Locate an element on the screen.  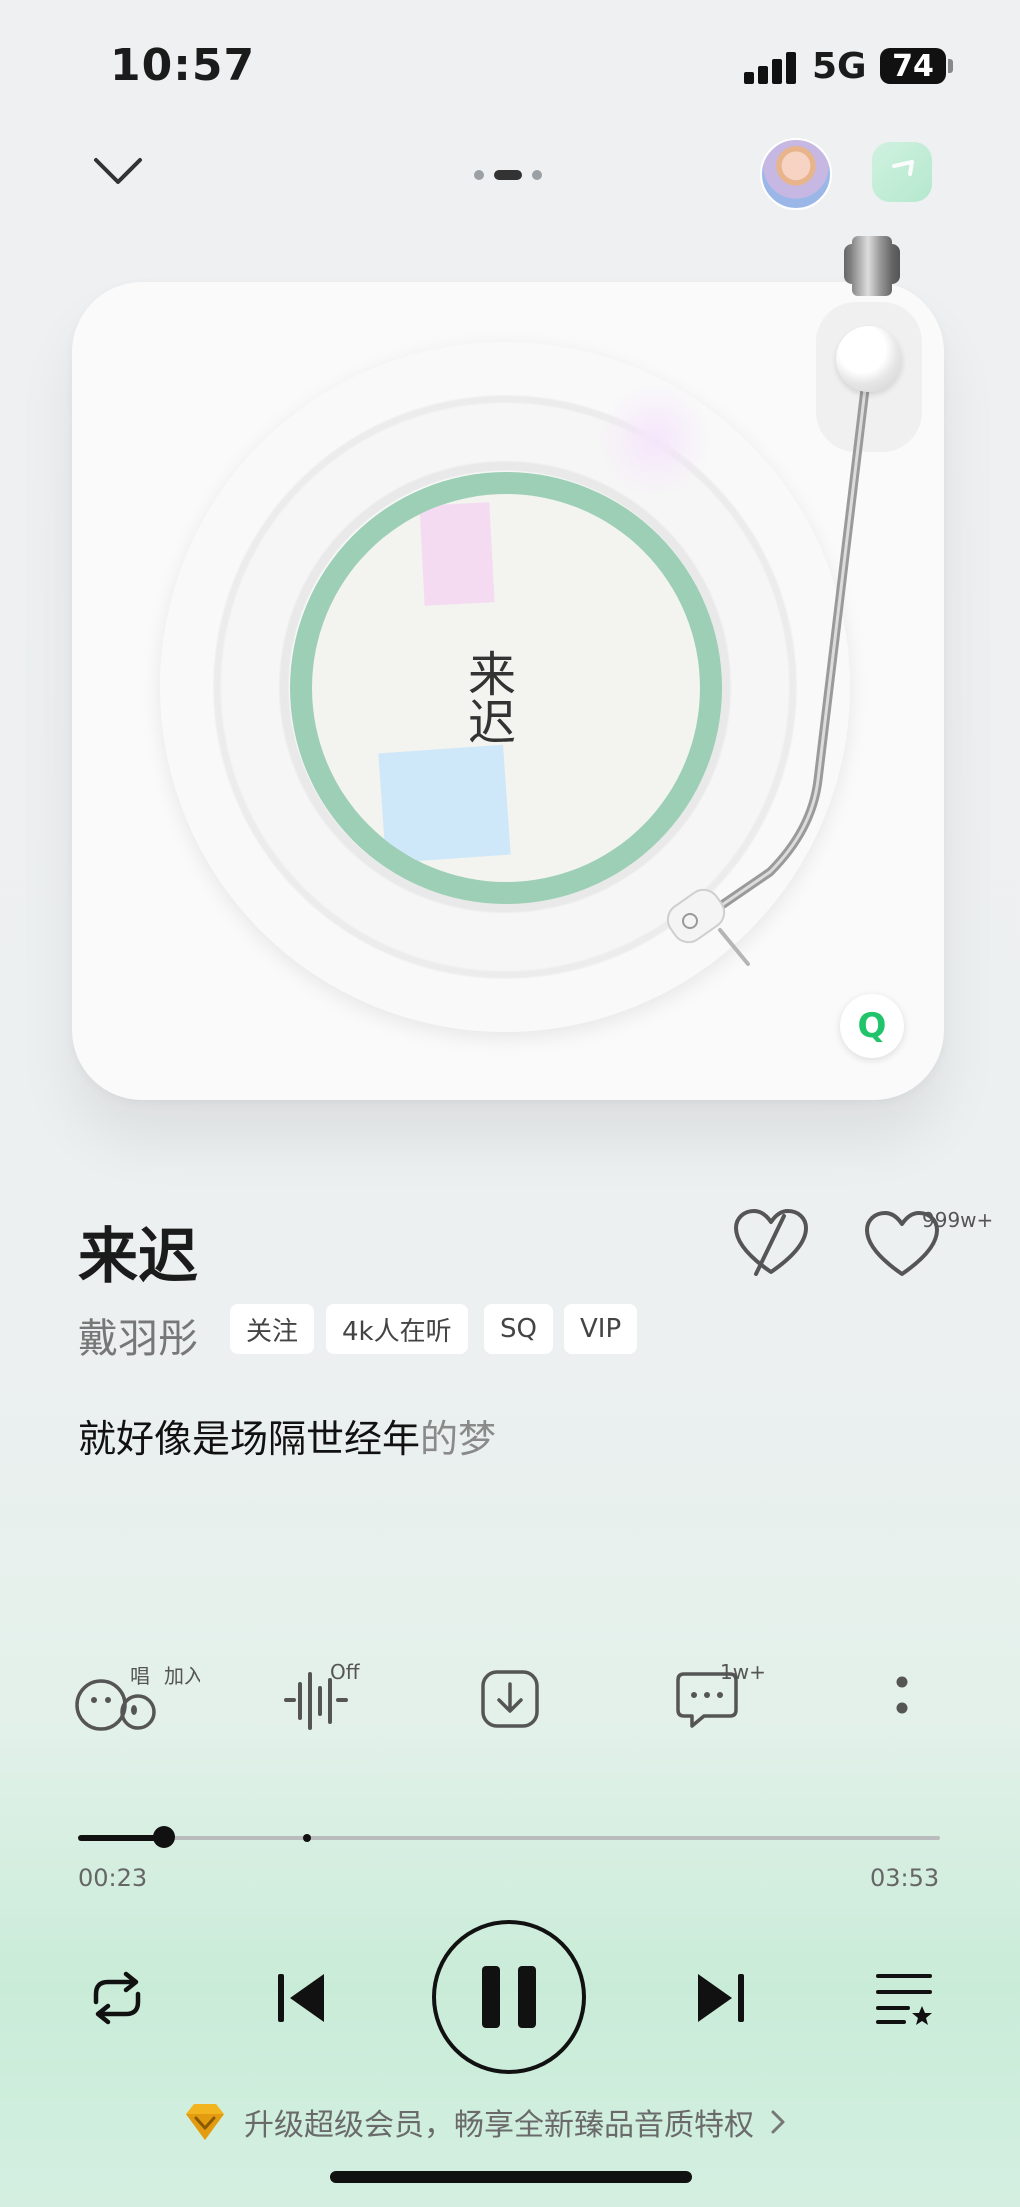
progress-handle is located at coordinates (164, 1837).